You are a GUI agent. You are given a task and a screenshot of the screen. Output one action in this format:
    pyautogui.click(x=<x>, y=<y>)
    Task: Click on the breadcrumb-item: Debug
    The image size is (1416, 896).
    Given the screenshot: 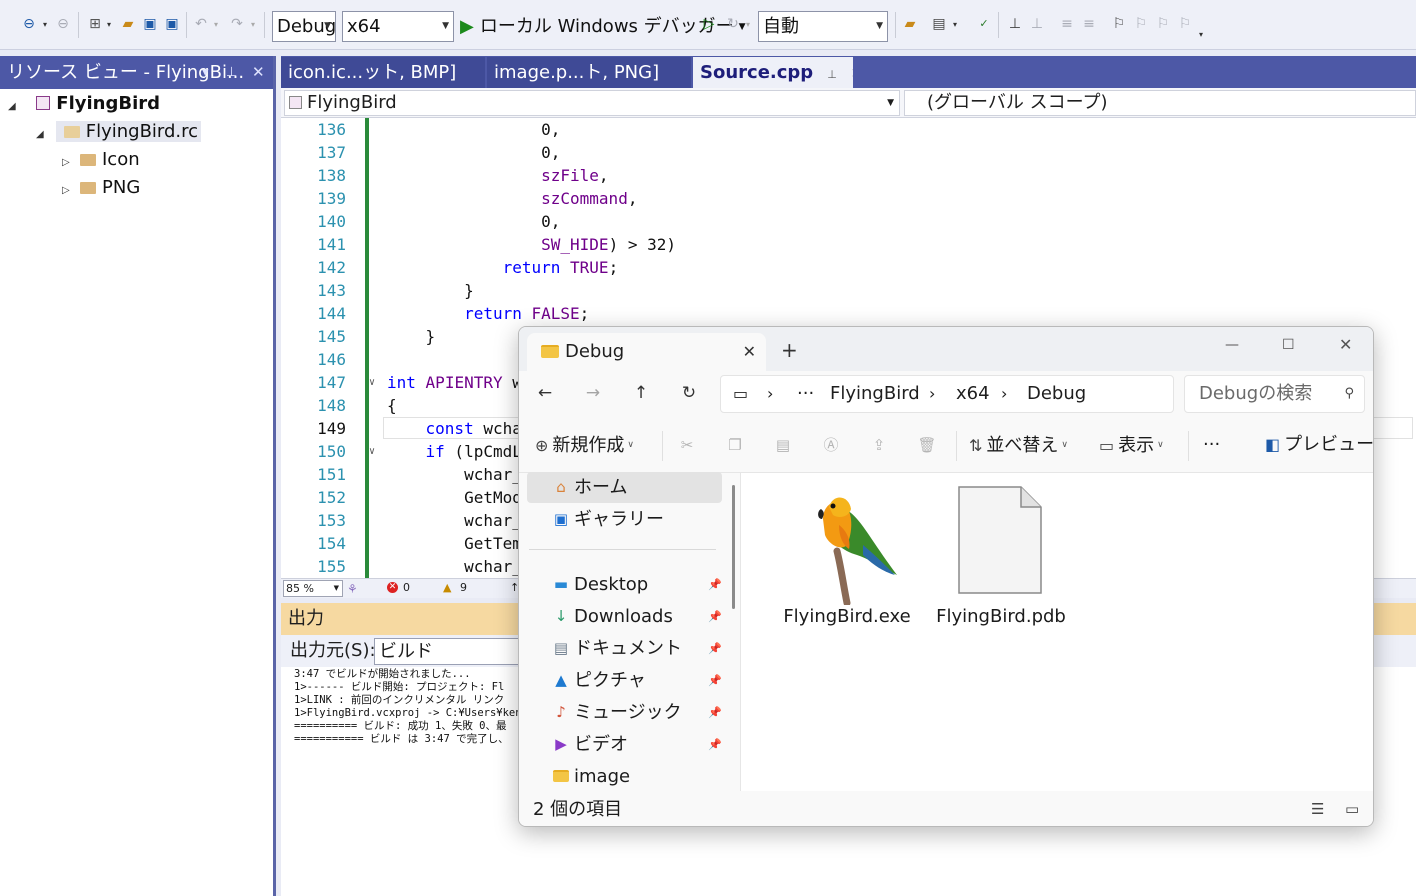 What is the action you would take?
    pyautogui.click(x=1056, y=394)
    